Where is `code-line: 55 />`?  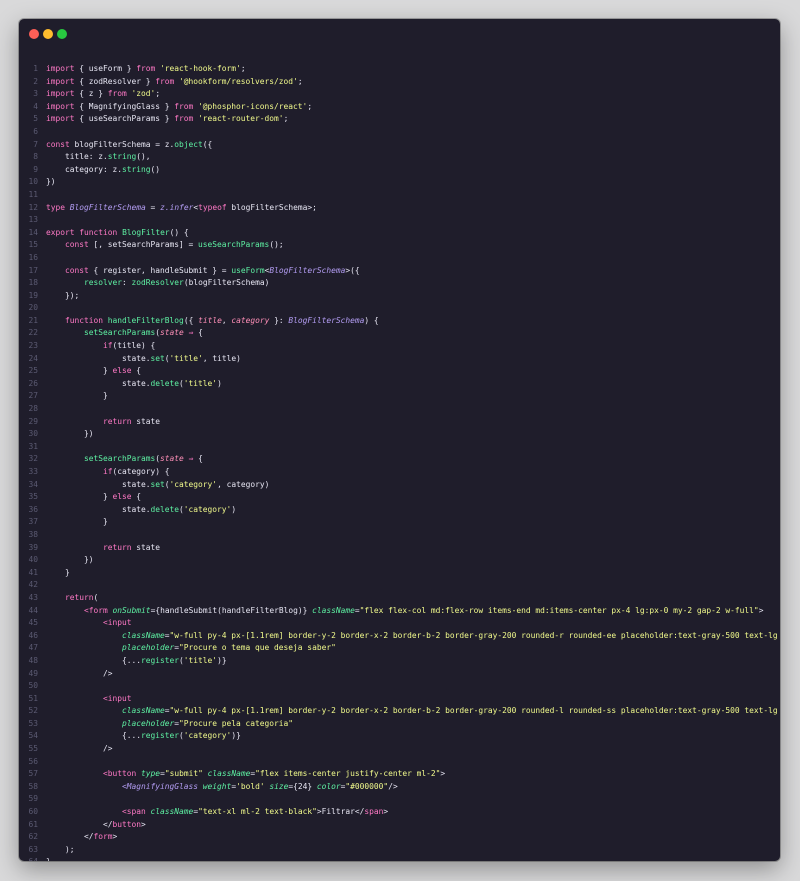 code-line: 55 /> is located at coordinates (399, 749).